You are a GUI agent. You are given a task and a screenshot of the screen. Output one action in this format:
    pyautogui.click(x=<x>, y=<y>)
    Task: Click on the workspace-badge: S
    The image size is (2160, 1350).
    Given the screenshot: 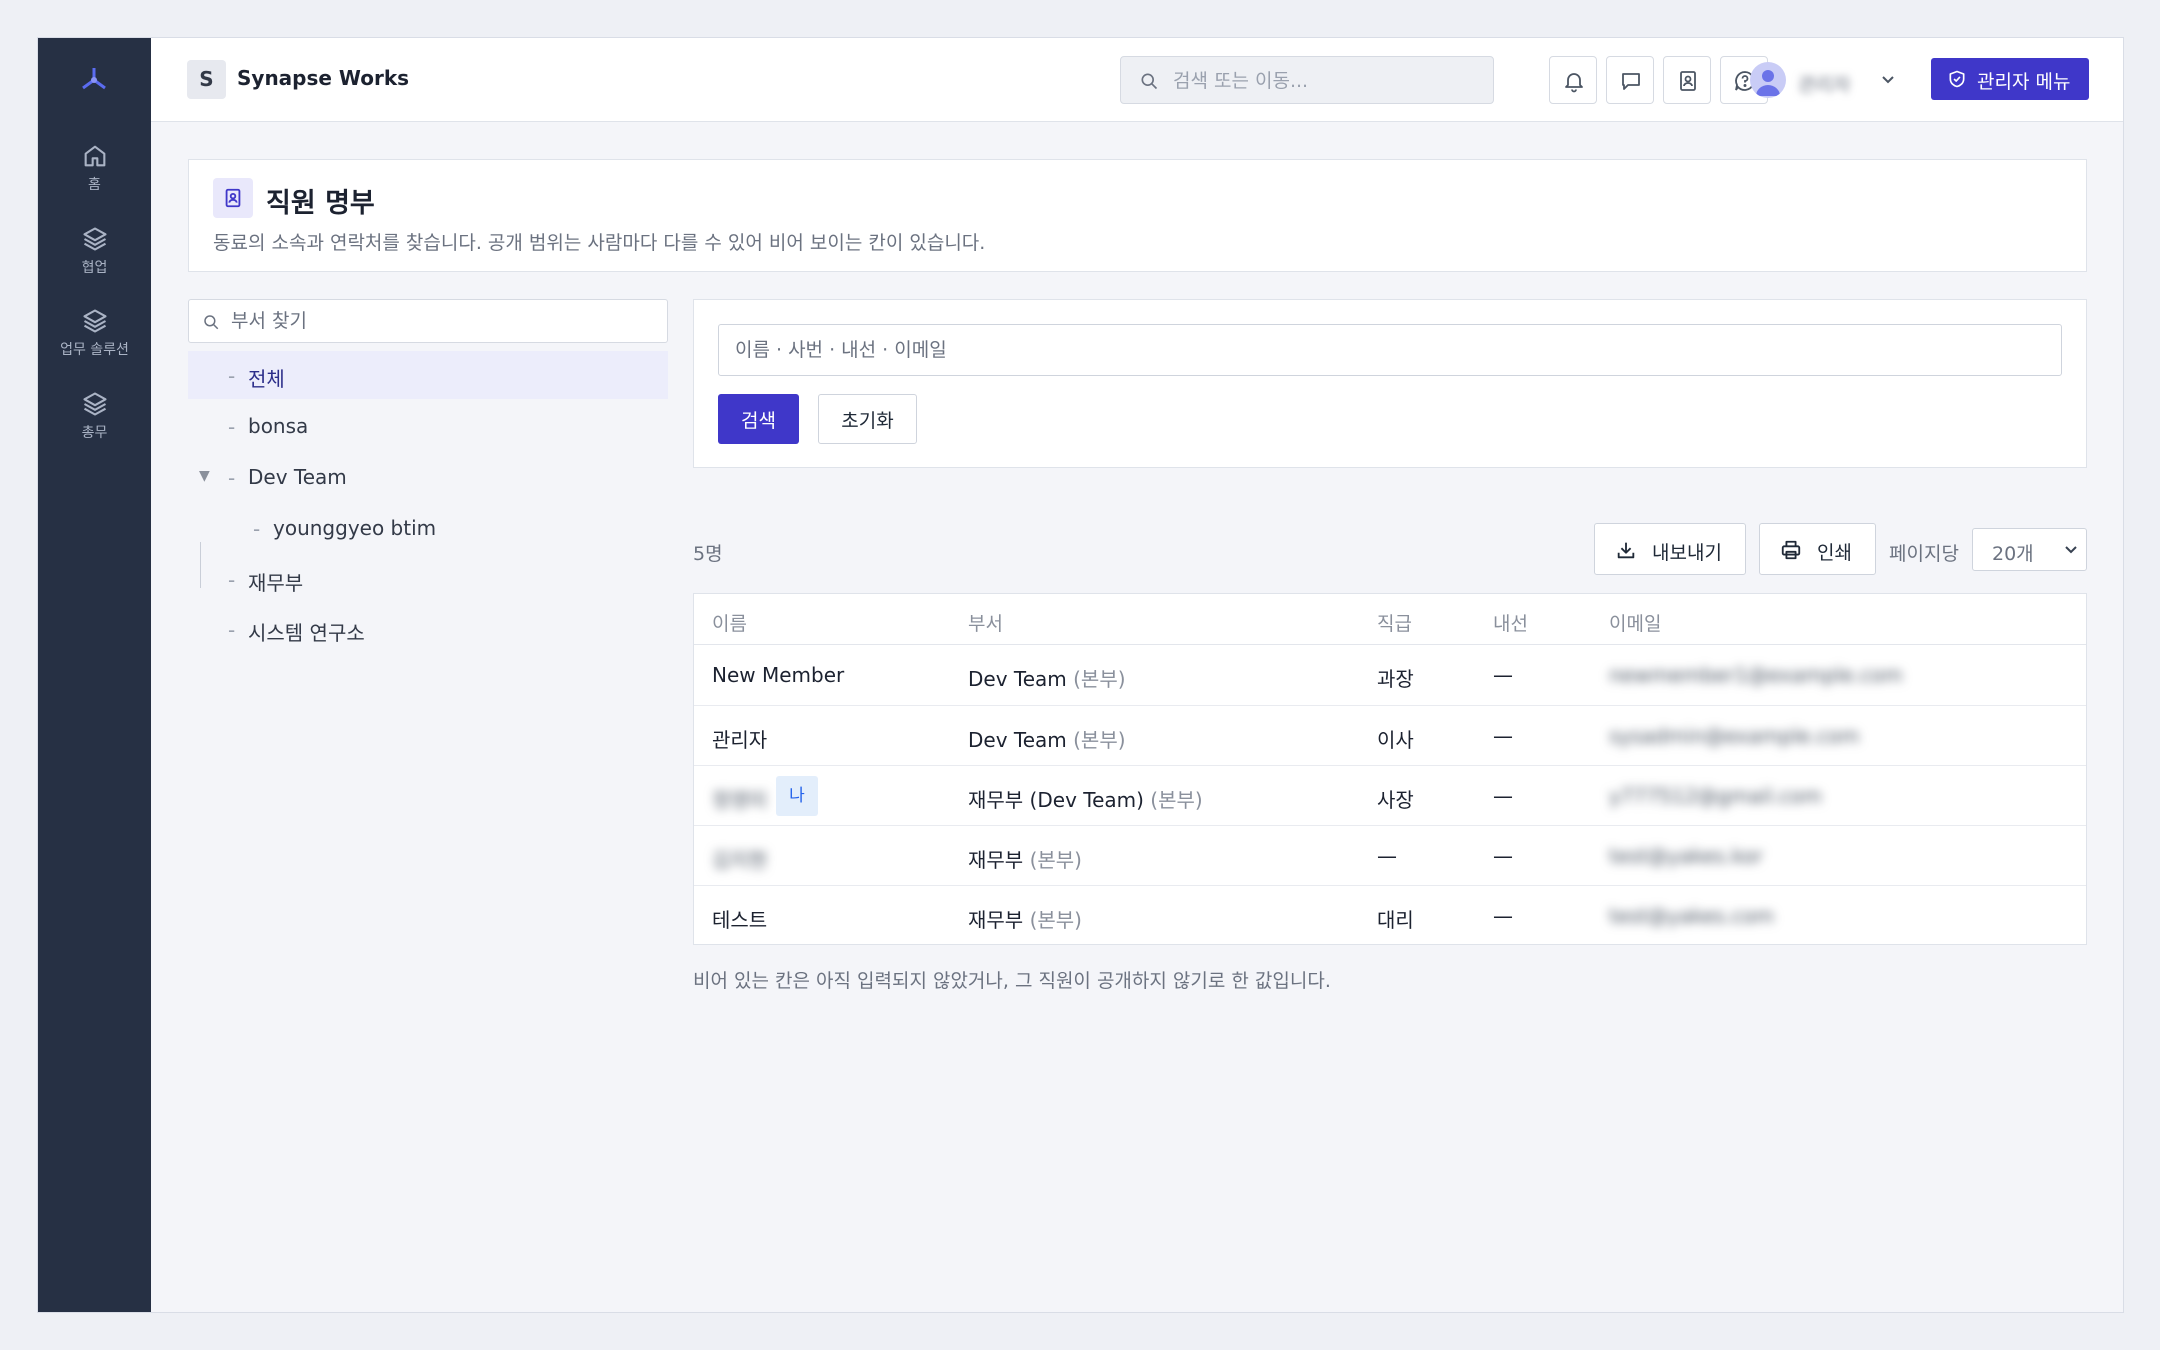 What is the action you would take?
    pyautogui.click(x=206, y=79)
    